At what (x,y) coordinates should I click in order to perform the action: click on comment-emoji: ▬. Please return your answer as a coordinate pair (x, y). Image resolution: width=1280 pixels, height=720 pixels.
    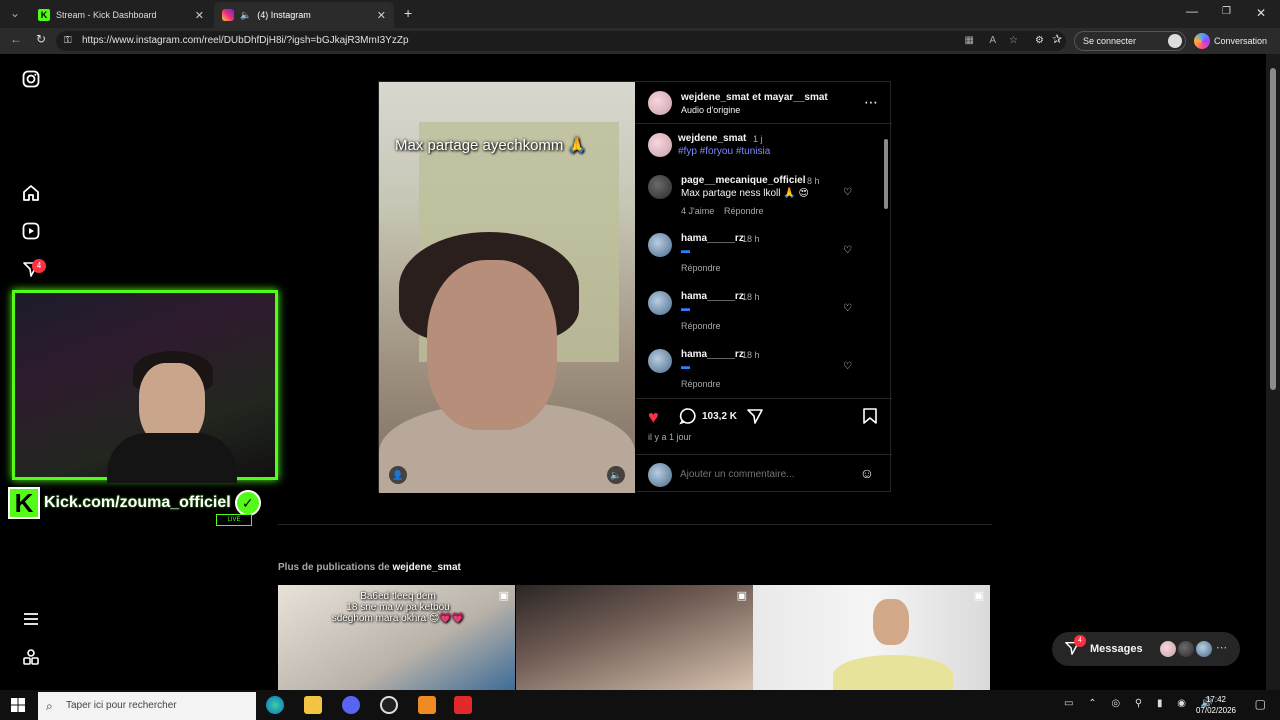
    Looking at the image, I should click on (685, 308).